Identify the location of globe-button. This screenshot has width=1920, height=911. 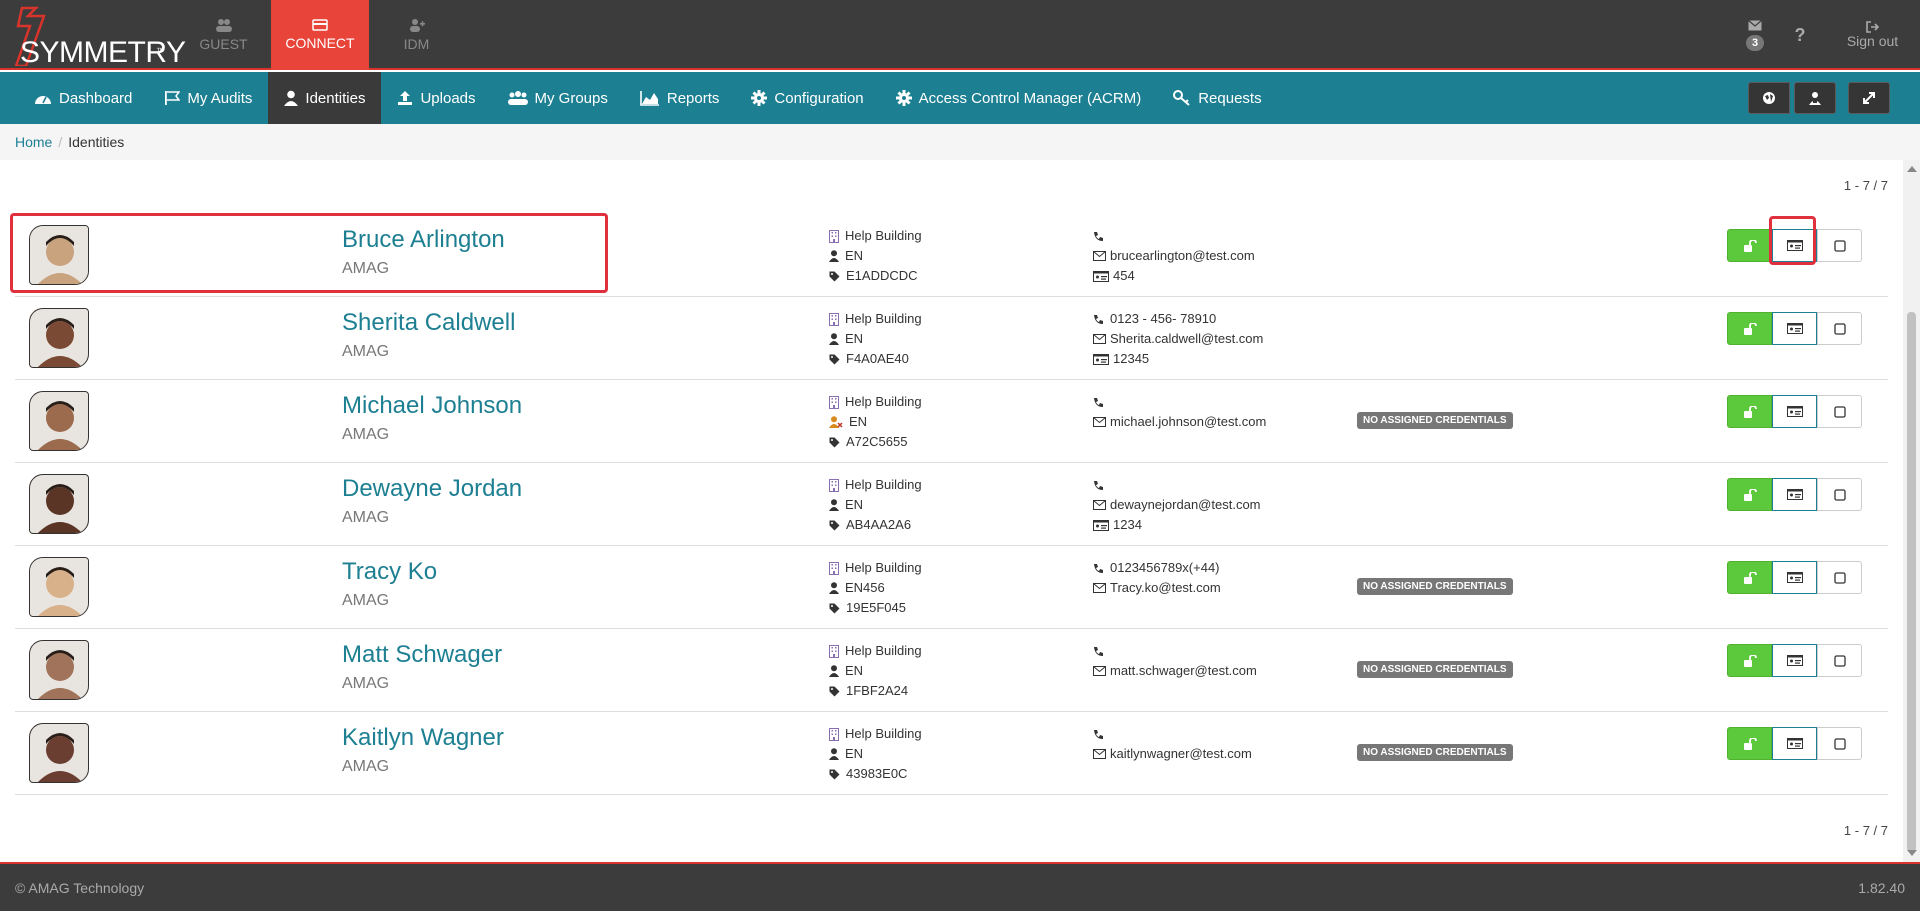
(1769, 98).